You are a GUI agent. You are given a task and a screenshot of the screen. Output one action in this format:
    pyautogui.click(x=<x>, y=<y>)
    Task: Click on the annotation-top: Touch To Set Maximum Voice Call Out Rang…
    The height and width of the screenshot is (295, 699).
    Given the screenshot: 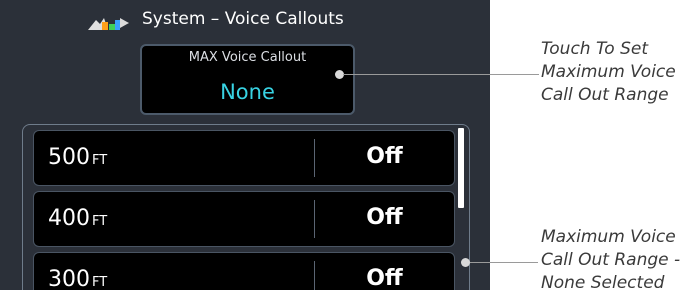 What is the action you would take?
    pyautogui.click(x=608, y=72)
    